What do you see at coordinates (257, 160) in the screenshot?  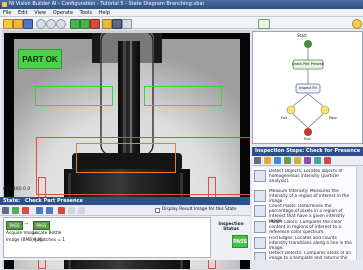 I see `camera-icon` at bounding box center [257, 160].